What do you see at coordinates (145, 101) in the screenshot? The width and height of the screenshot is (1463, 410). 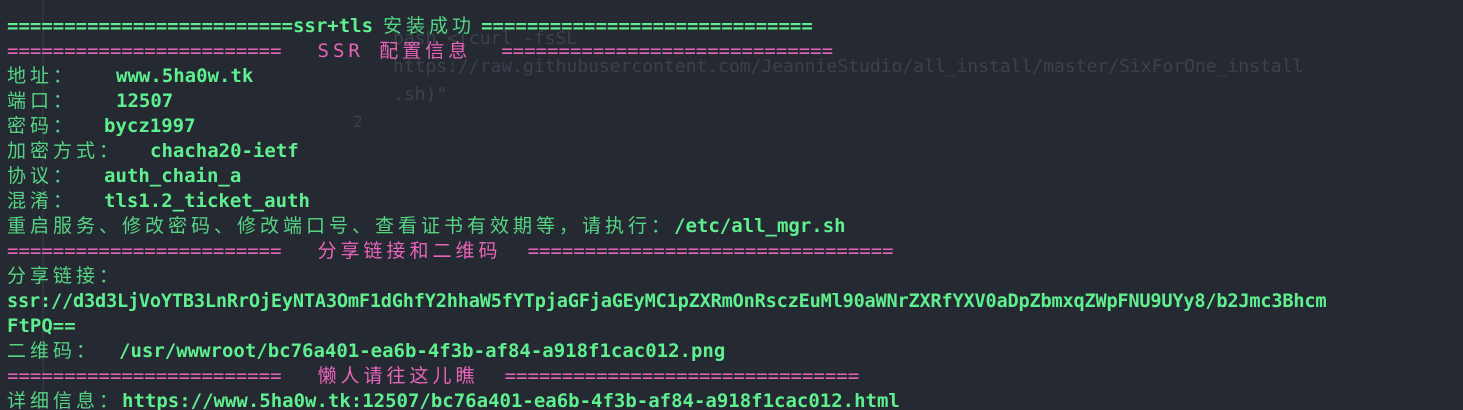 I see `port-value: 12507` at bounding box center [145, 101].